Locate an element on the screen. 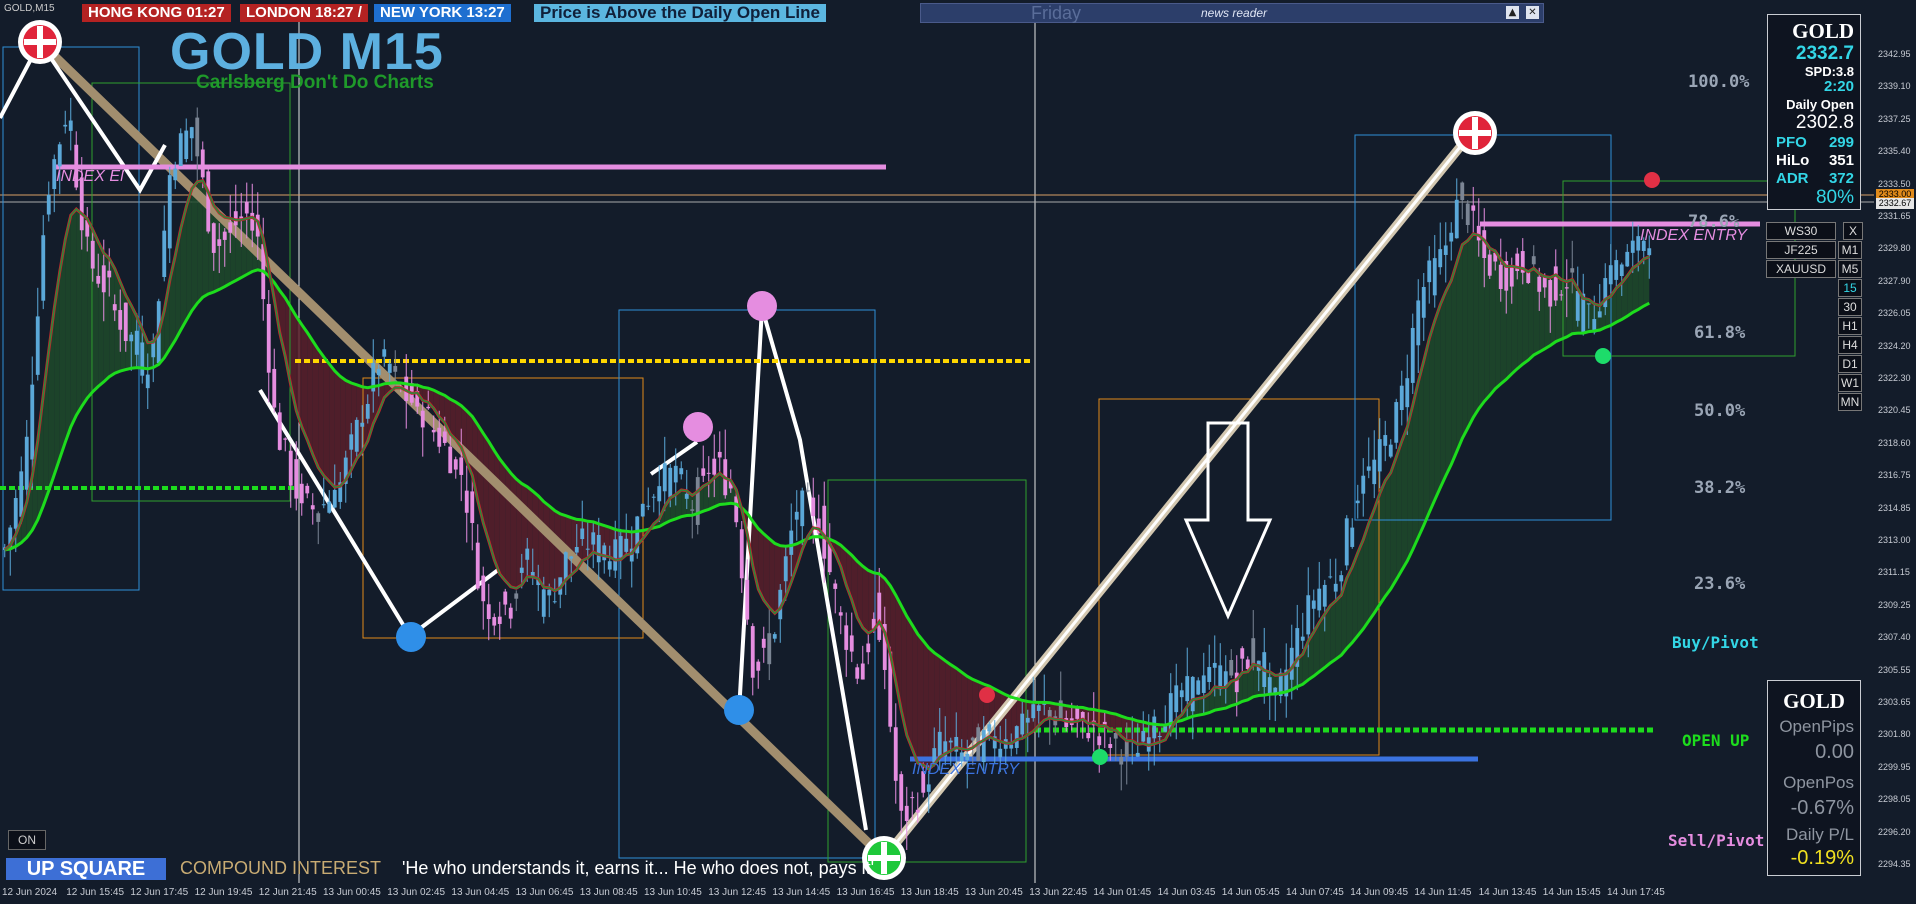  tf-button-30: 30 is located at coordinates (1850, 307).